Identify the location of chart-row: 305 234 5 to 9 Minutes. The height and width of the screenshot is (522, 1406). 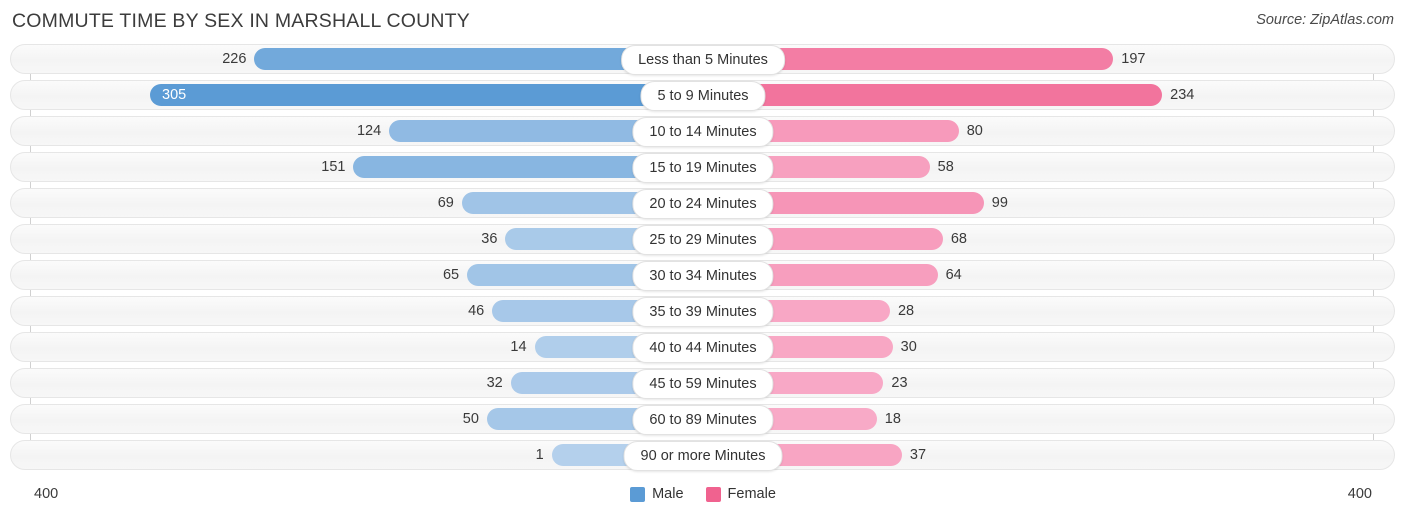
(703, 95).